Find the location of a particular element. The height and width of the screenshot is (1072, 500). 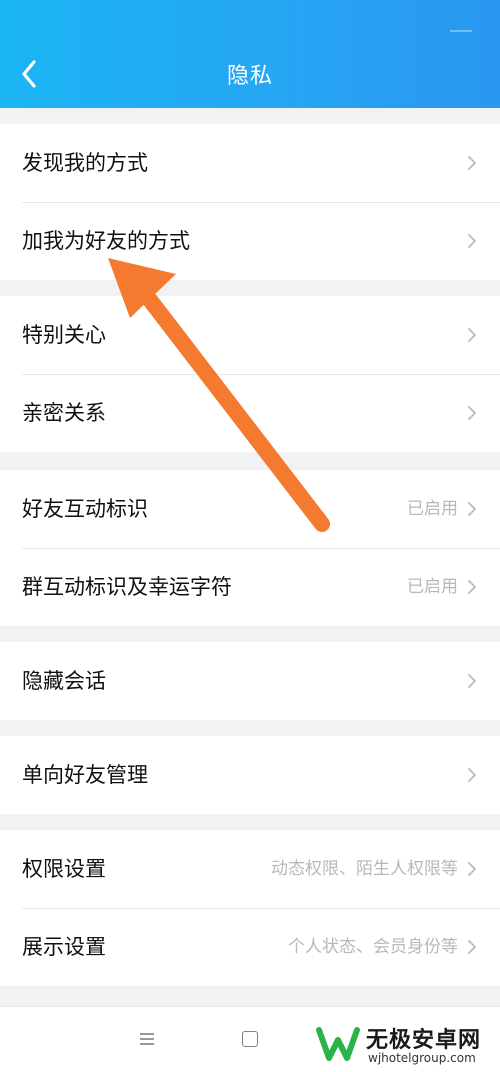

row-add-friend-method: 加我为好友的方式 is located at coordinates (250, 241).